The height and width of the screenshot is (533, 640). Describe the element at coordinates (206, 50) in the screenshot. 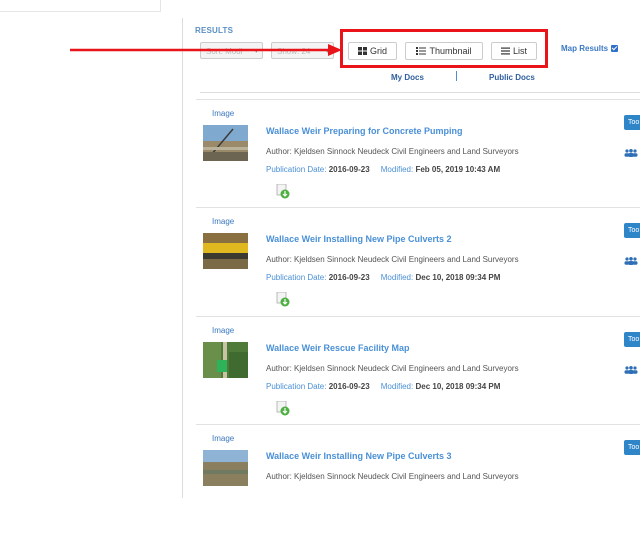

I see `annotation-arrow` at that location.